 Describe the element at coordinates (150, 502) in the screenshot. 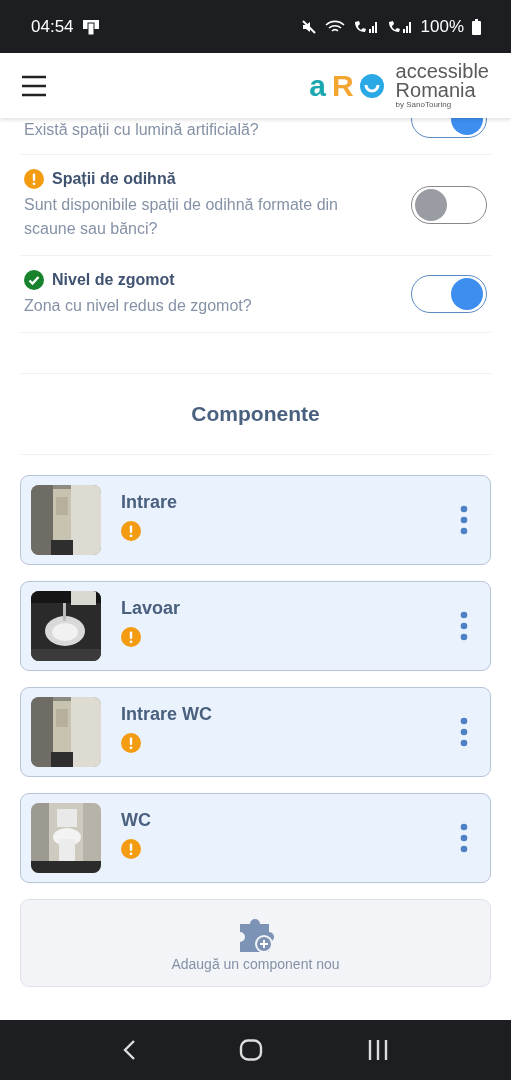

I see `component-name: Intrare` at that location.